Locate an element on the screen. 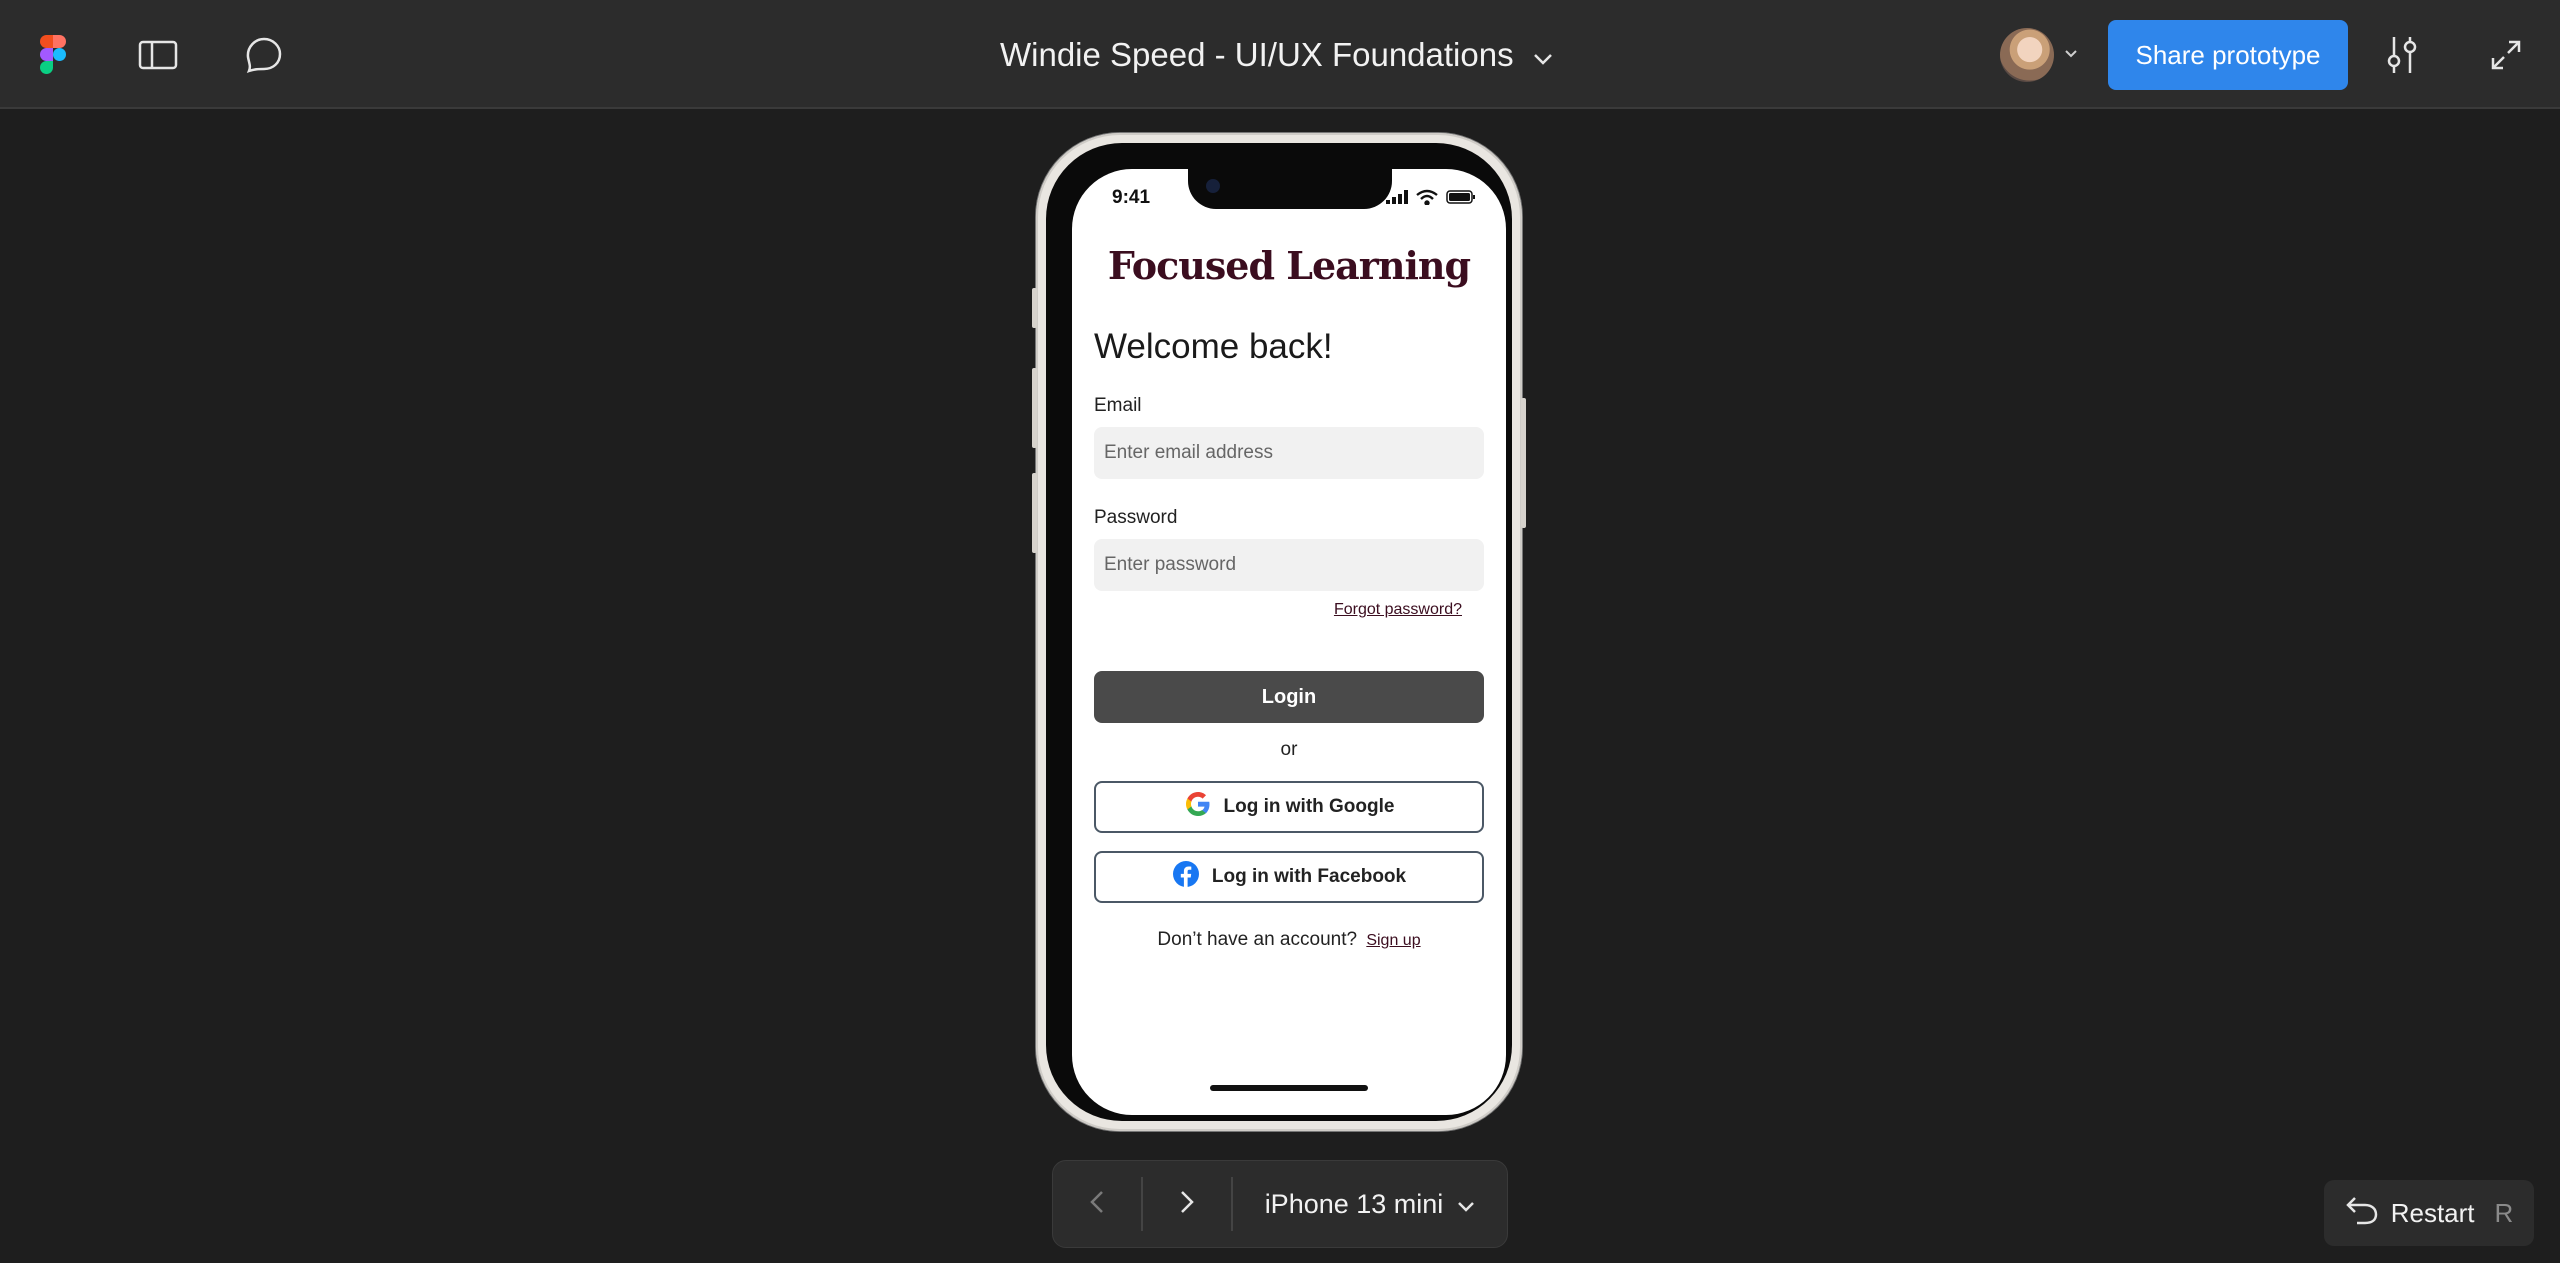  chevron-right-icon is located at coordinates (1187, 1204).